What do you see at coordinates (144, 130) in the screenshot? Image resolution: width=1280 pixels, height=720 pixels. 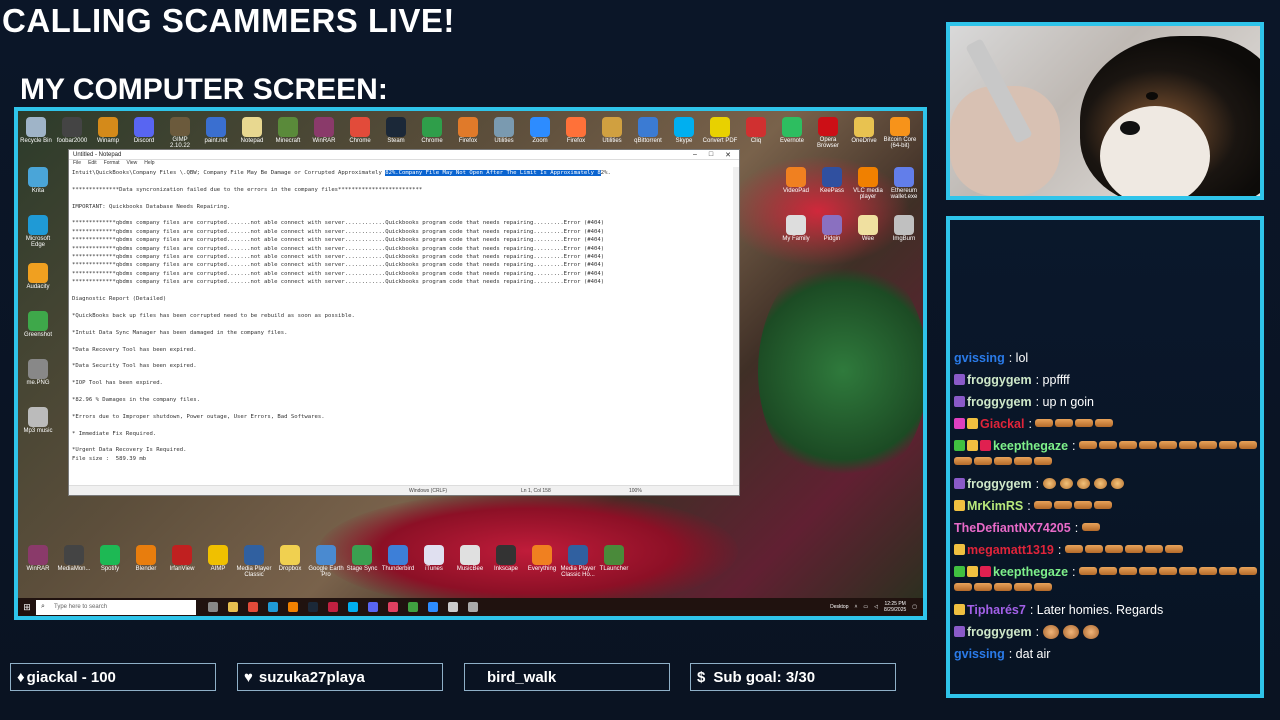 I see `desktop-shortcut: Discord` at bounding box center [144, 130].